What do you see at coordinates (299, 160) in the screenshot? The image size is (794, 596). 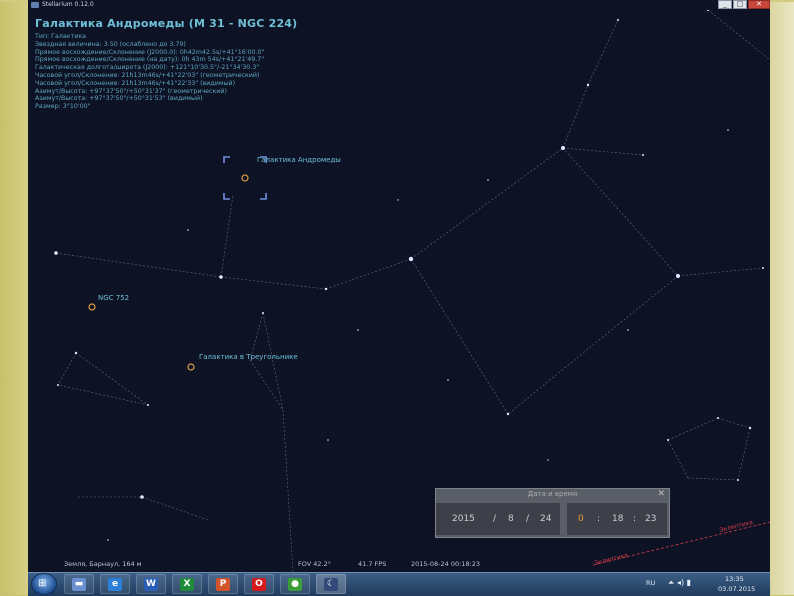 I see `andromeda-label: Галактика Андромеды` at bounding box center [299, 160].